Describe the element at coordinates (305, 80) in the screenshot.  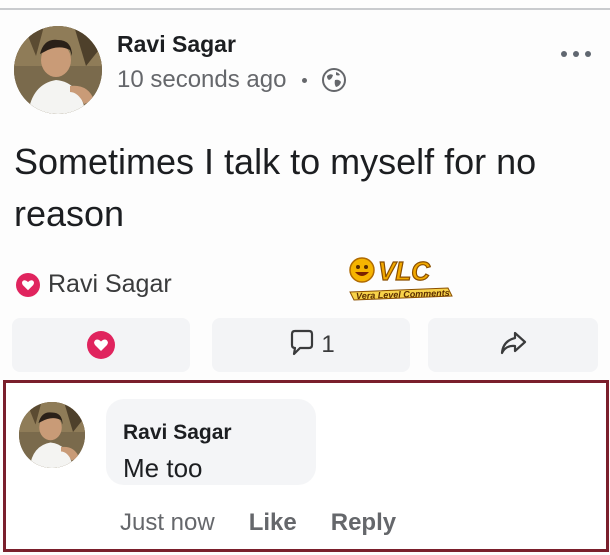
I see `separator-dot` at that location.